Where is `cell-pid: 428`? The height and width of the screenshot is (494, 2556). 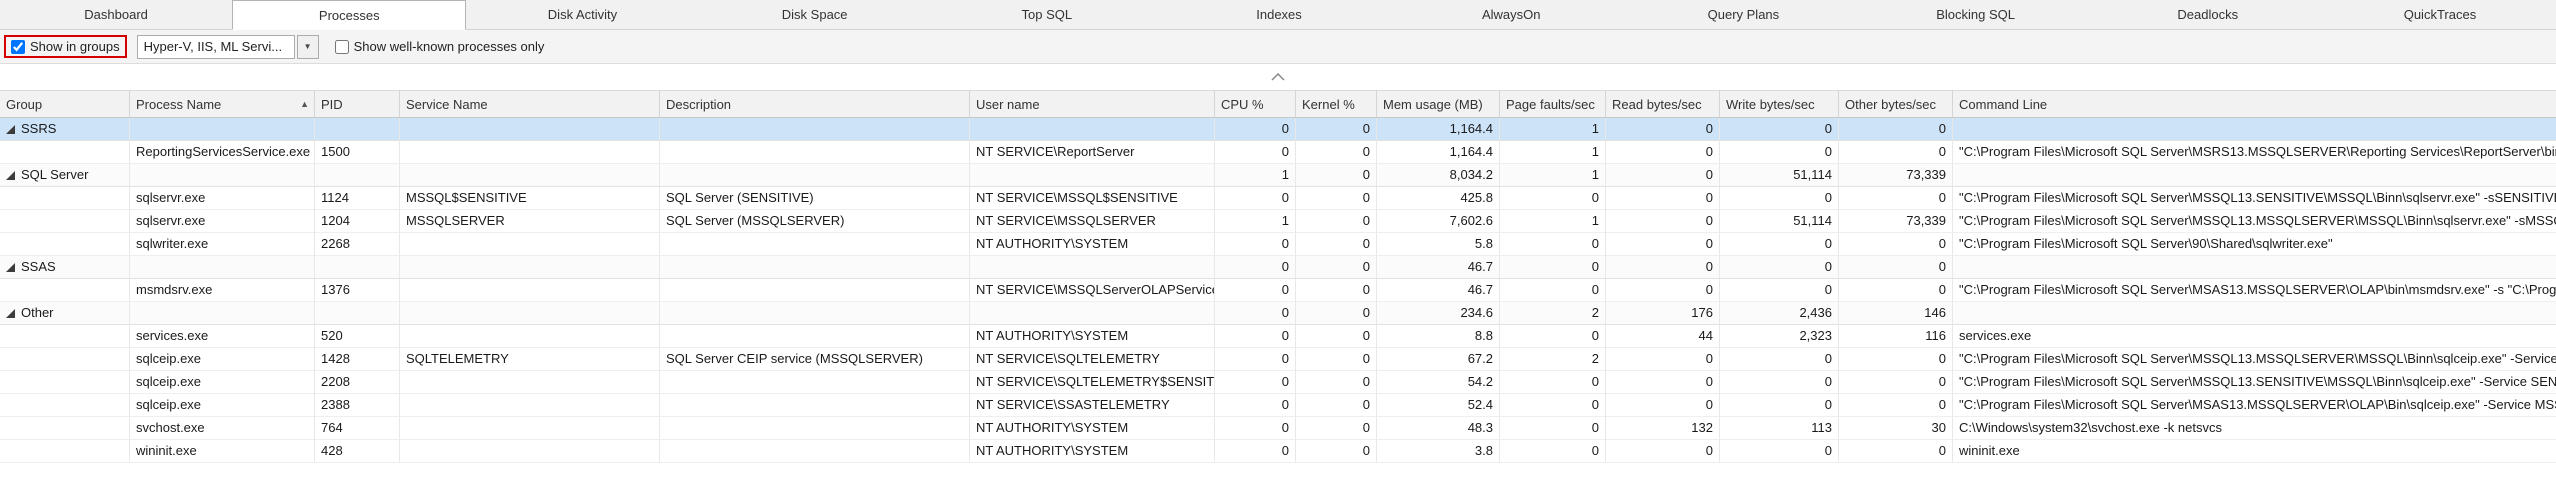
cell-pid: 428 is located at coordinates (357, 451).